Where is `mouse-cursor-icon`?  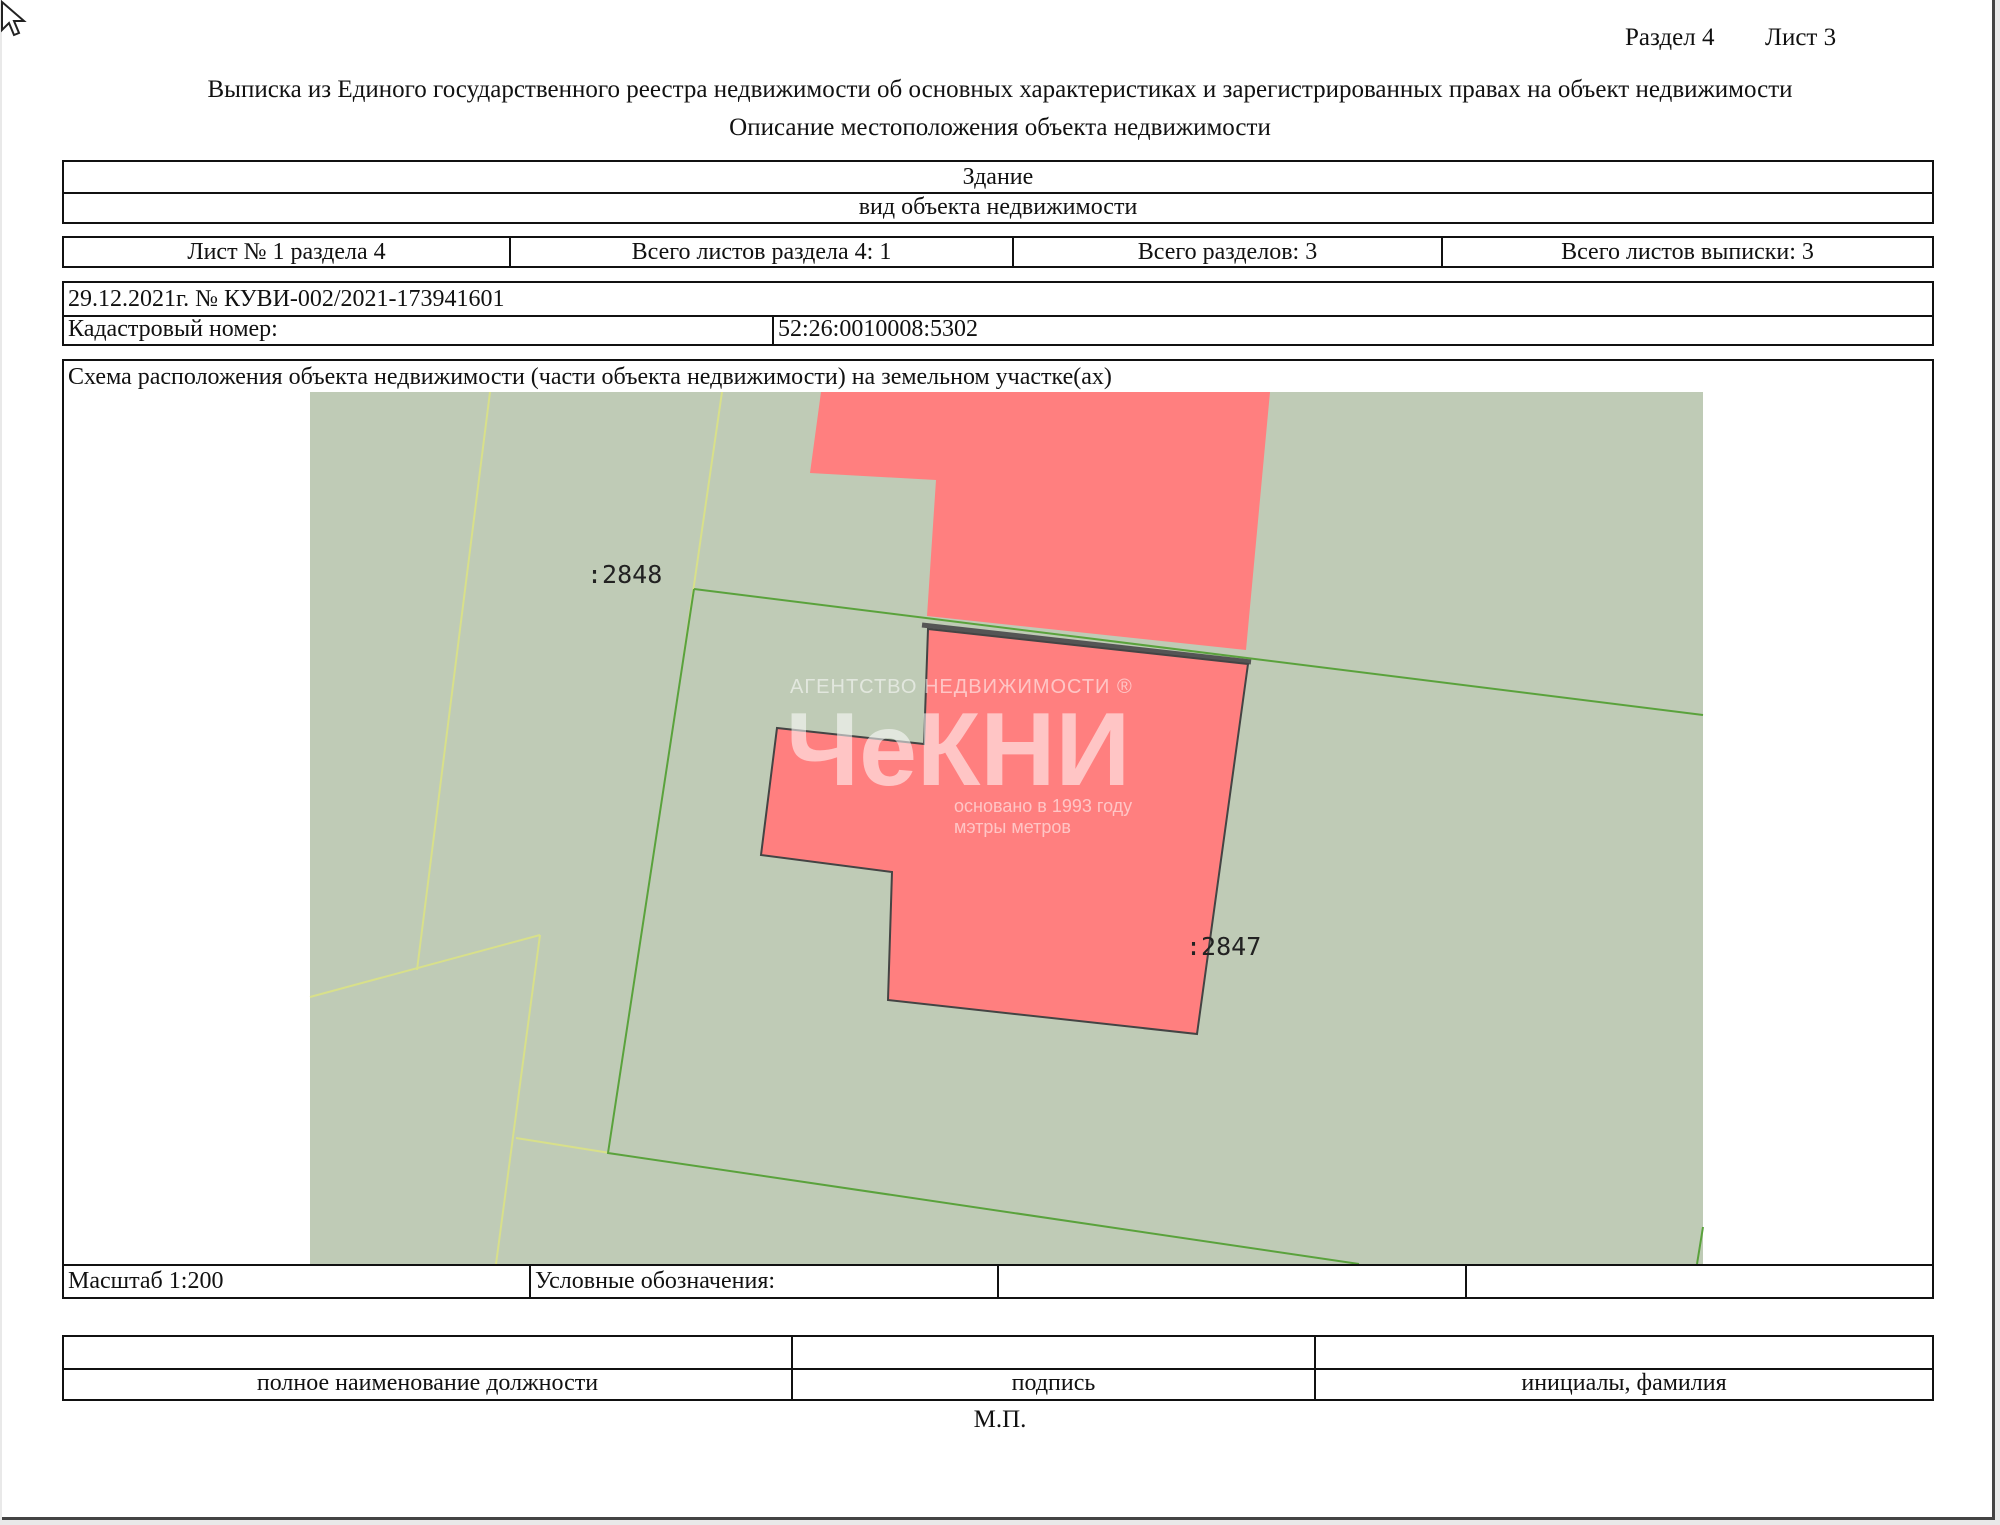 mouse-cursor-icon is located at coordinates (13, 18).